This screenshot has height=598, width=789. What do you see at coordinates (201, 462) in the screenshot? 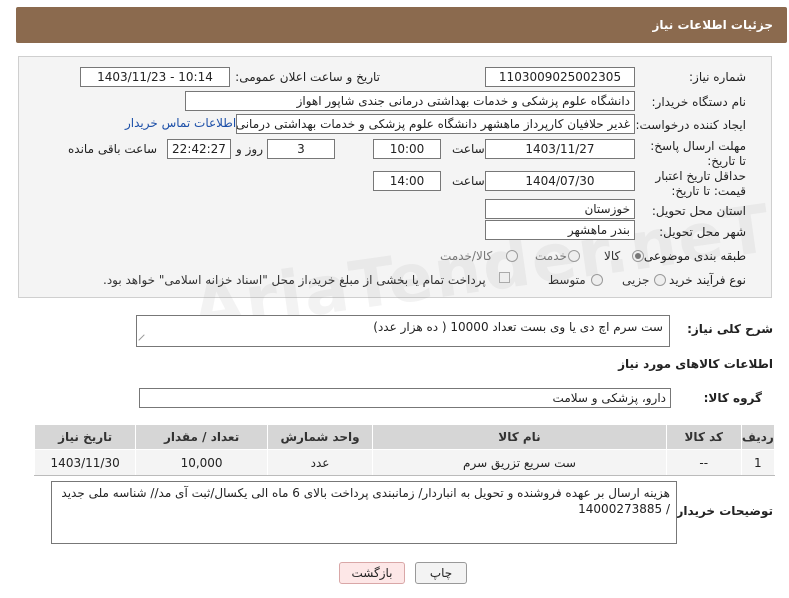
I see `cell-qty: 10,000` at bounding box center [201, 462].